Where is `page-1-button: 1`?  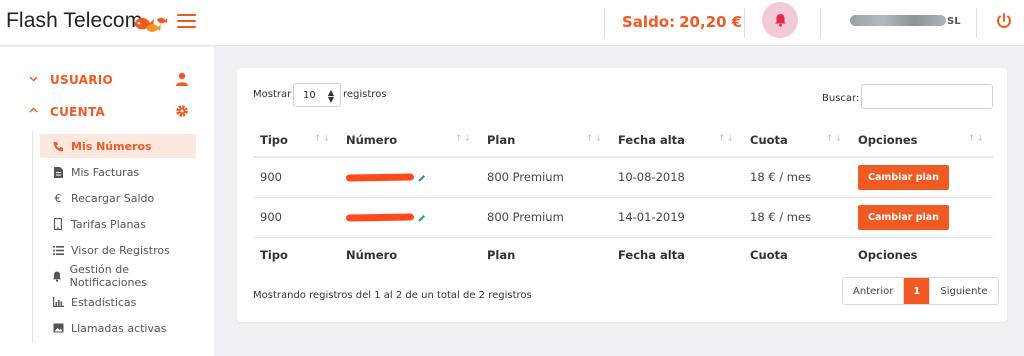 page-1-button: 1 is located at coordinates (916, 291).